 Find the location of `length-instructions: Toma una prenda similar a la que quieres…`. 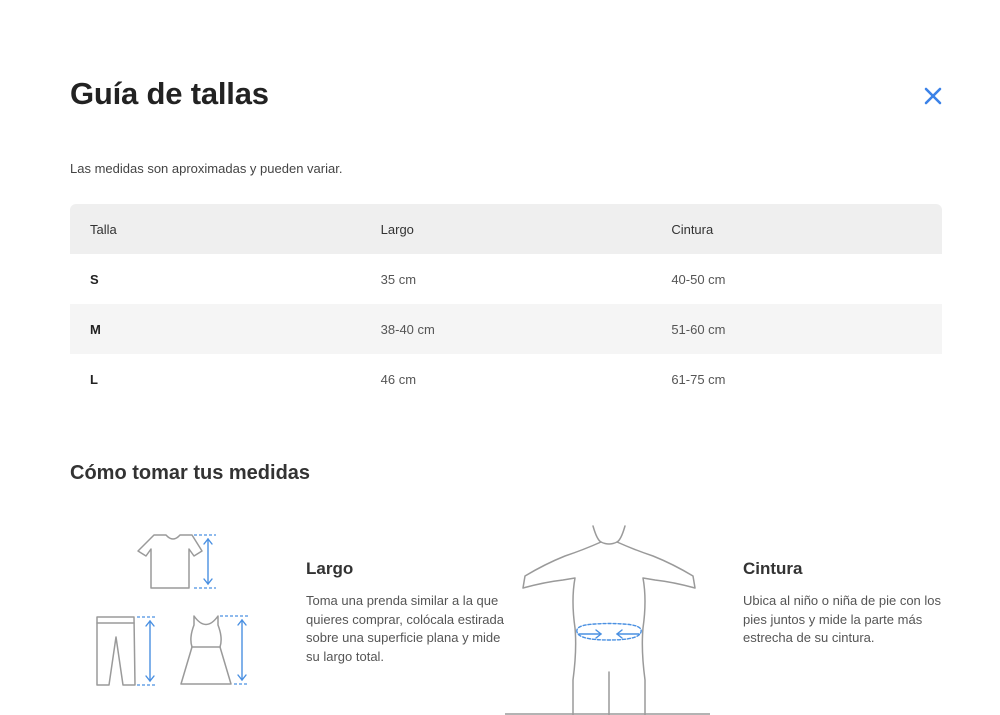

length-instructions: Toma una prenda similar a la que quieres… is located at coordinates (405, 628).